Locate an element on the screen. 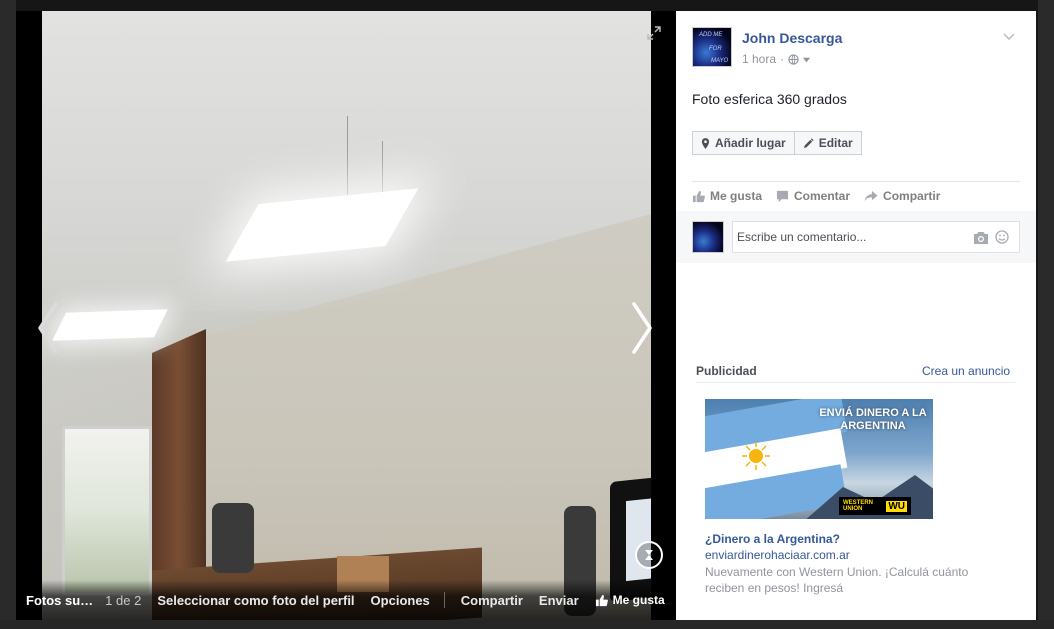  post-edit-buttons: Añadir lugar Editar is located at coordinates (777, 143).